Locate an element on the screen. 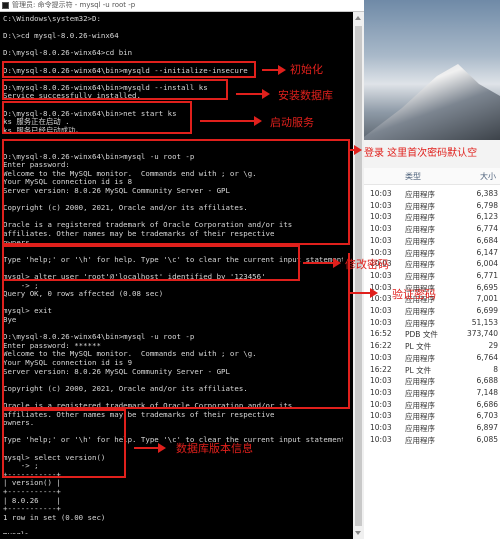  file-size: 6,147 is located at coordinates (487, 252).